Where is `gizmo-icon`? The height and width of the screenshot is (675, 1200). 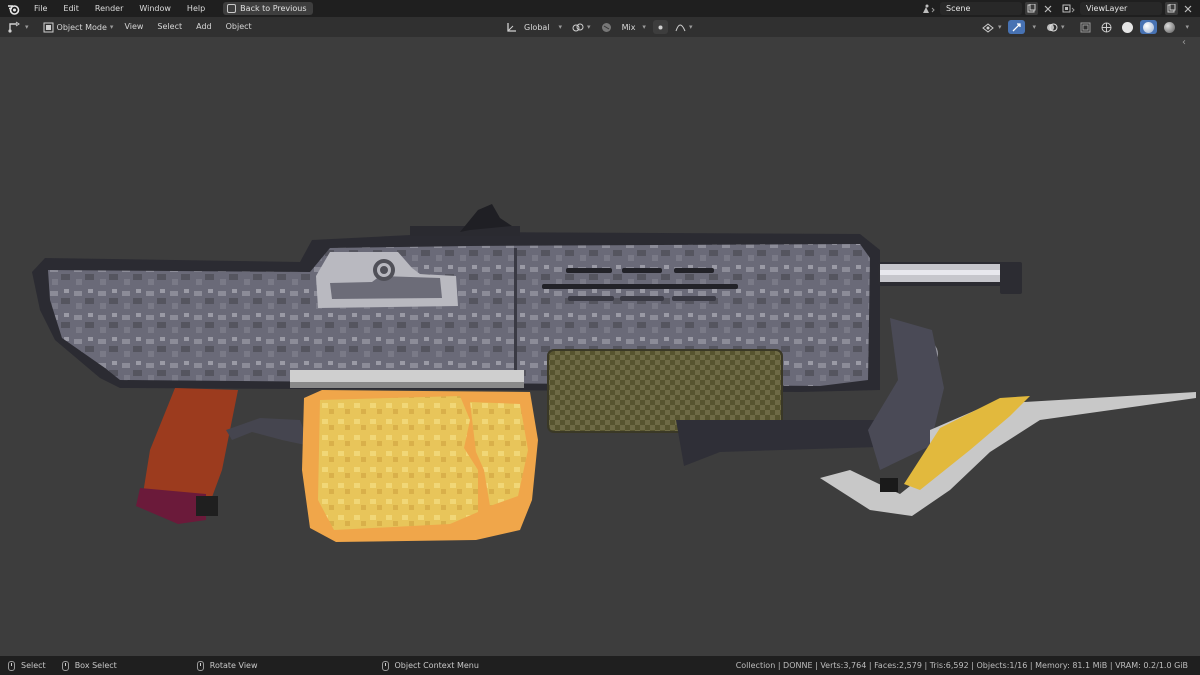 gizmo-icon is located at coordinates (1017, 26).